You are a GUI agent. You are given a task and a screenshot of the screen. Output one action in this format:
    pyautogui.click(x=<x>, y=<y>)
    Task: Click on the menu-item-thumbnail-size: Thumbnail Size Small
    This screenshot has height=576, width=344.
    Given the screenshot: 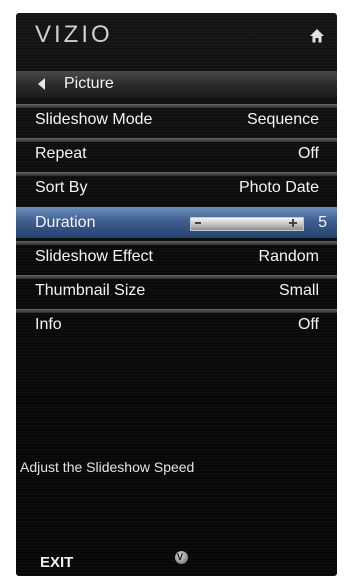 What is the action you would take?
    pyautogui.click(x=176, y=290)
    